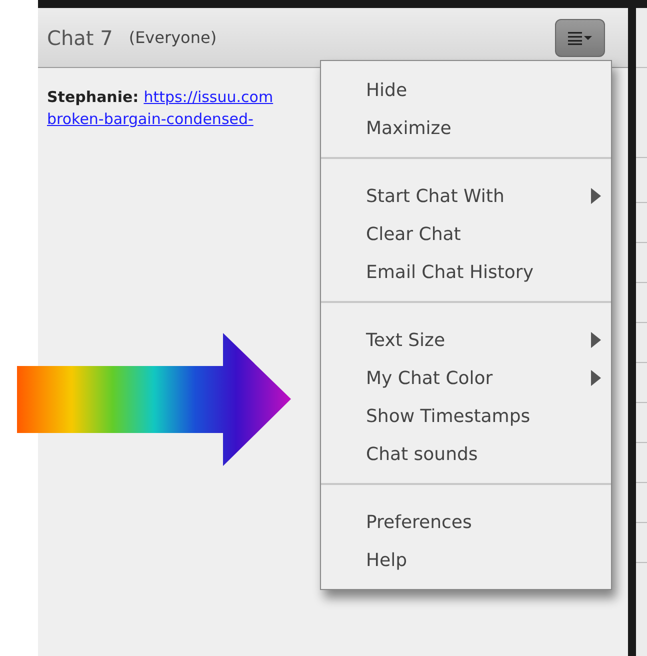 This screenshot has width=647, height=656. I want to click on menu-item: My Chat Color, so click(466, 378).